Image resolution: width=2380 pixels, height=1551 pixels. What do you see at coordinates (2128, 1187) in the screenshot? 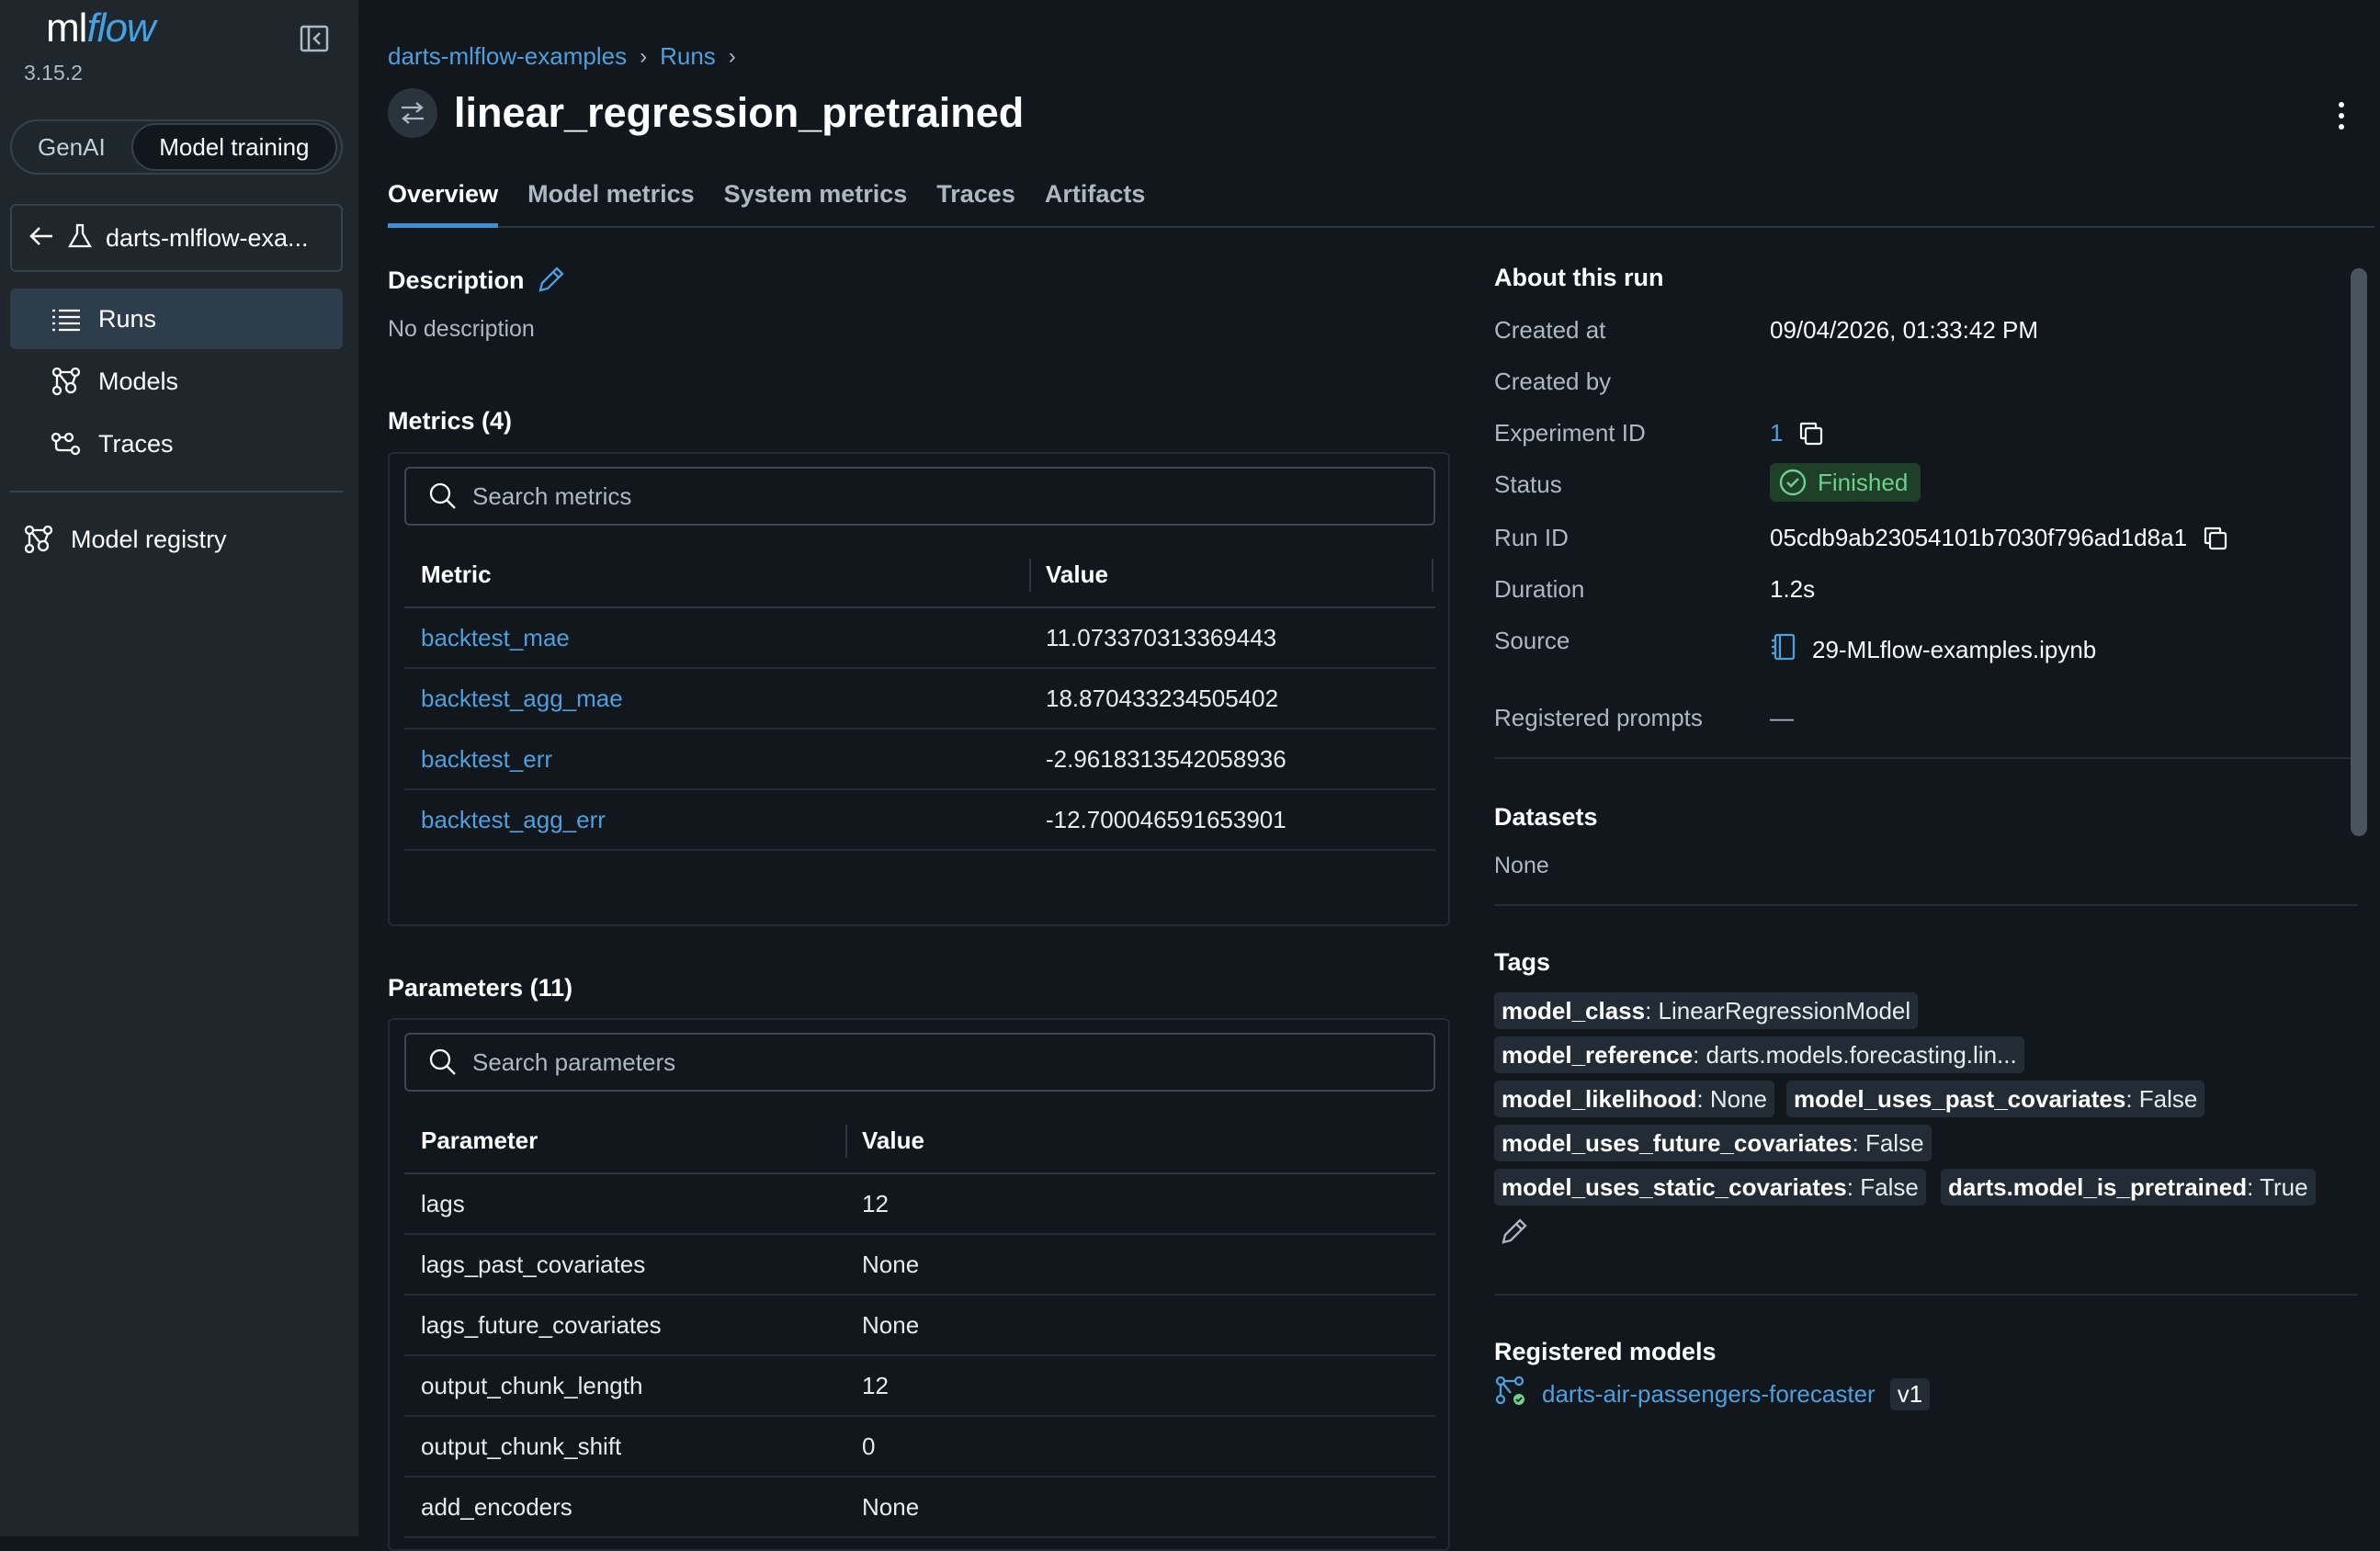
I see `tag-chip: darts.model_is_pretrained: True` at bounding box center [2128, 1187].